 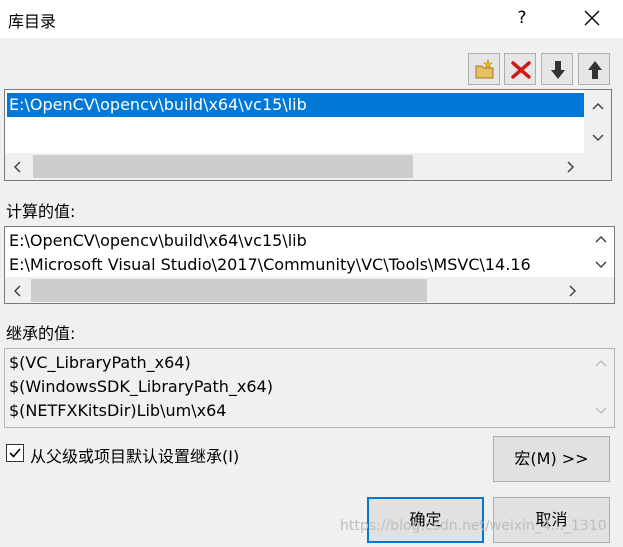 What do you see at coordinates (118, 410) in the screenshot?
I see `inherited-value-line: $(NETFXKitsDir)Lib\um\x64` at bounding box center [118, 410].